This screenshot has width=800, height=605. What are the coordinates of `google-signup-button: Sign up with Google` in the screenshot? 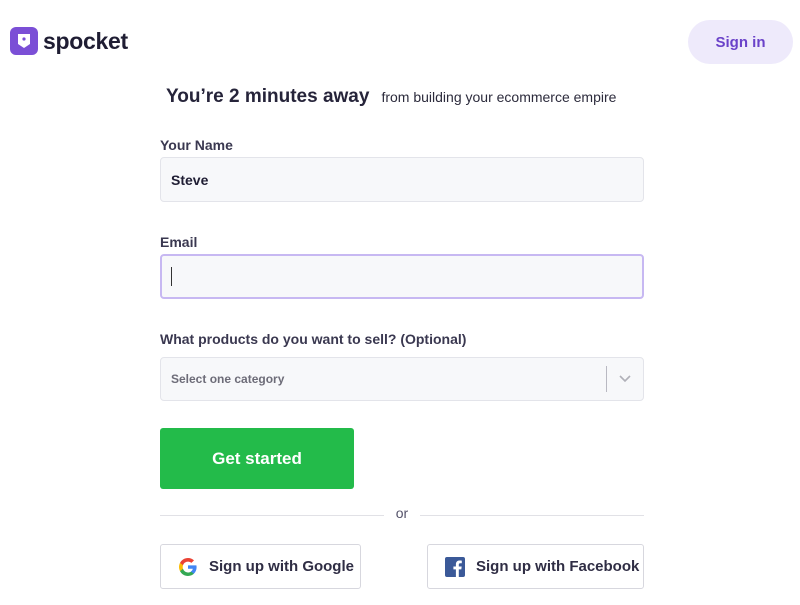 It's located at (260, 566).